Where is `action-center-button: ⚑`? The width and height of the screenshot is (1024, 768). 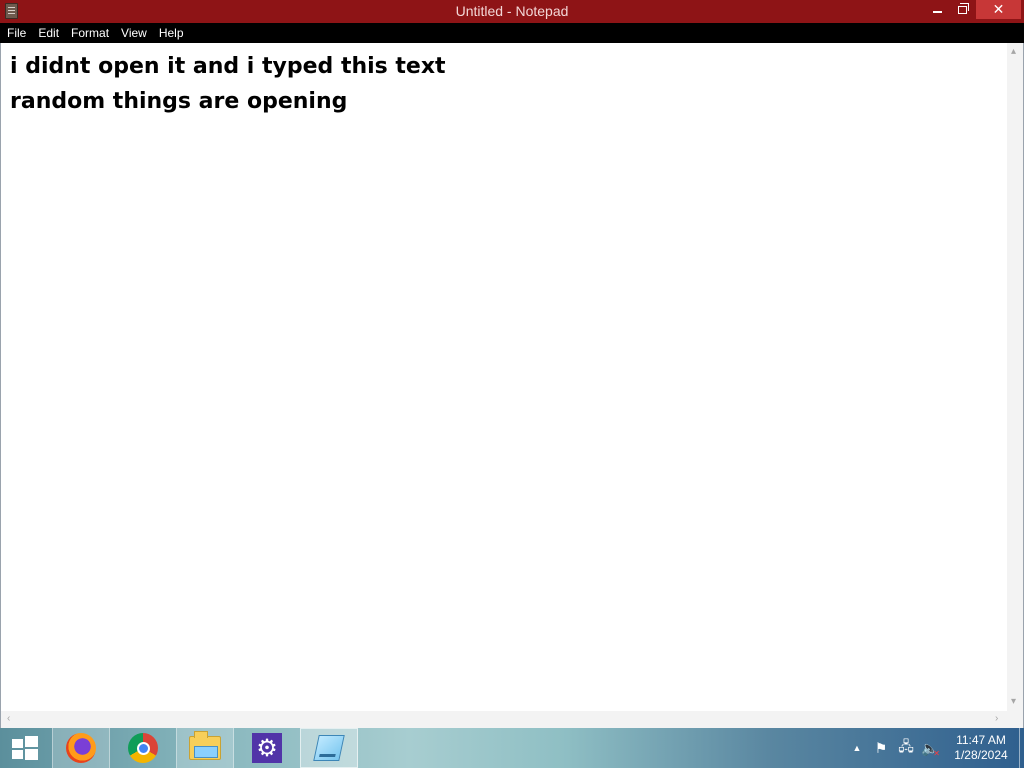 action-center-button: ⚑ is located at coordinates (881, 748).